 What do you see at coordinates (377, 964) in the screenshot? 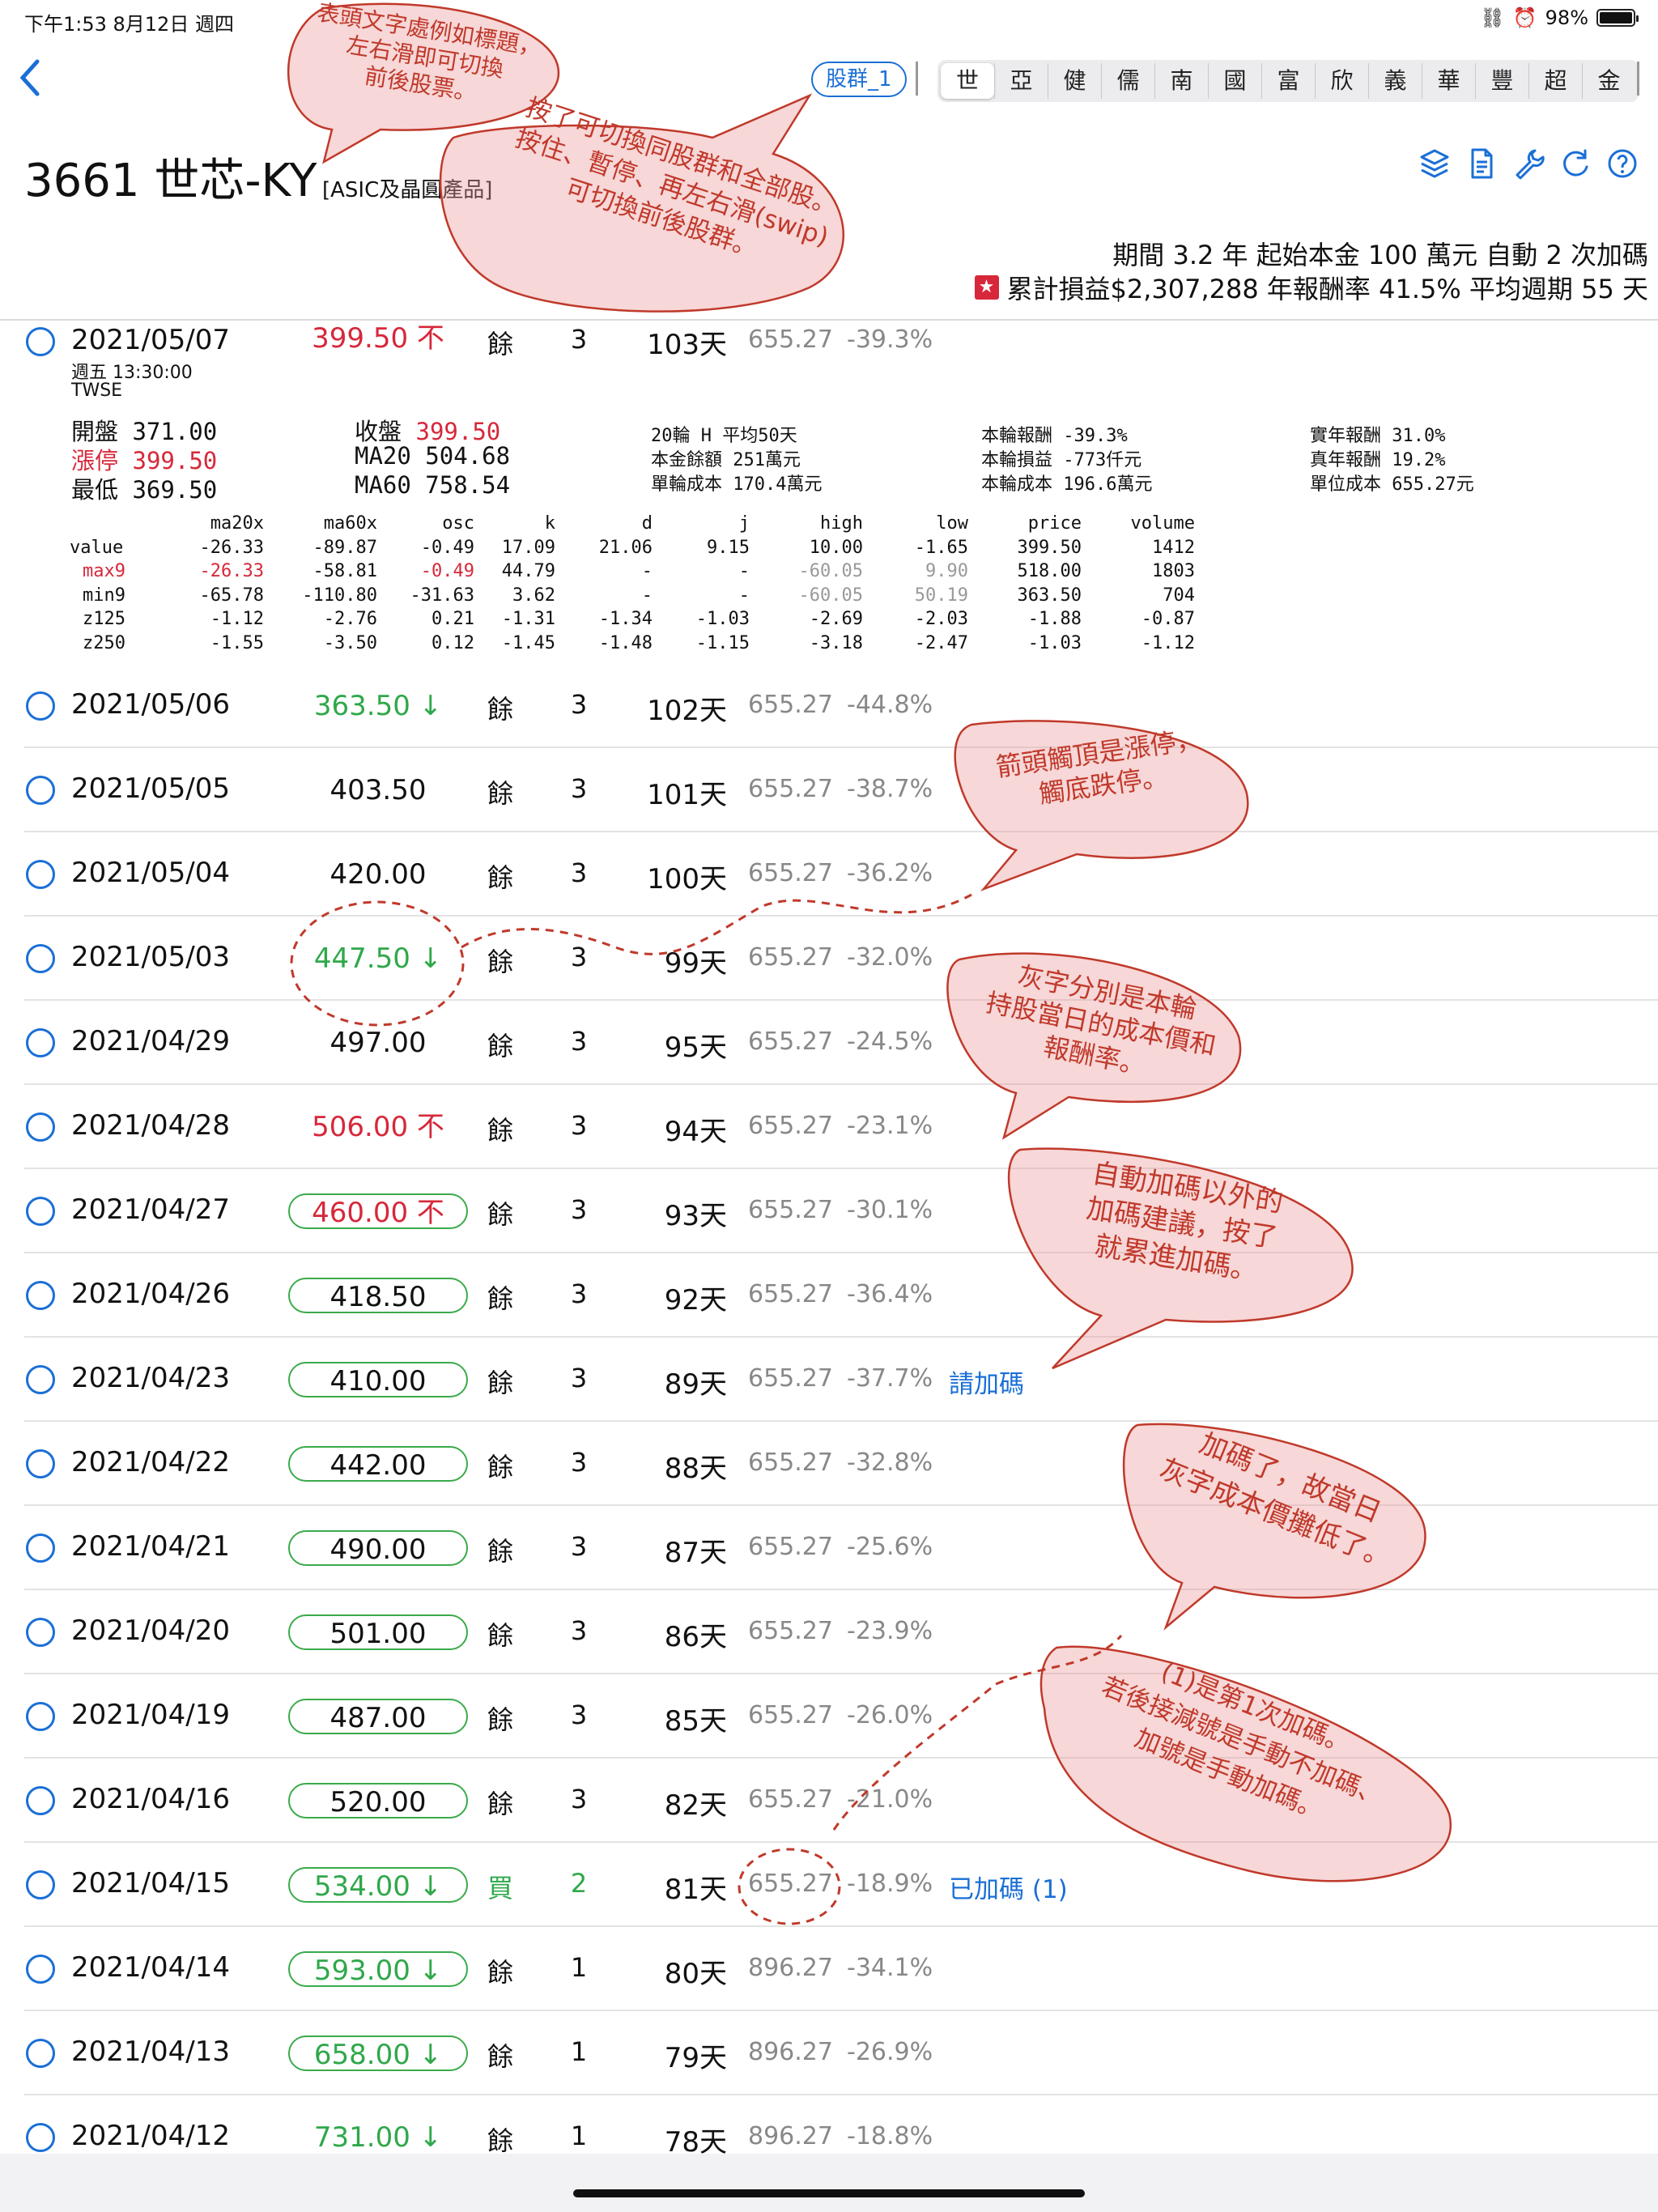
I see `dashed-circle-price` at bounding box center [377, 964].